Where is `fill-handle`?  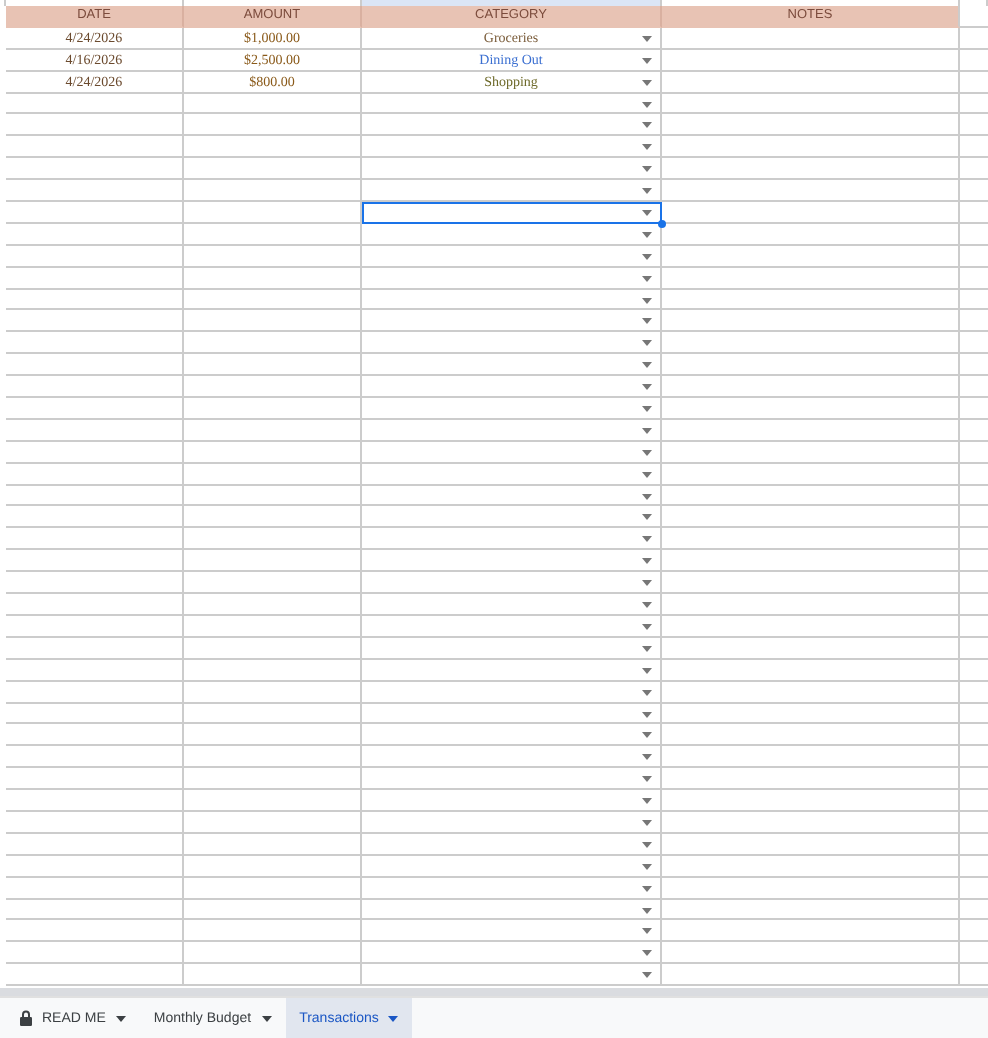 fill-handle is located at coordinates (662, 223).